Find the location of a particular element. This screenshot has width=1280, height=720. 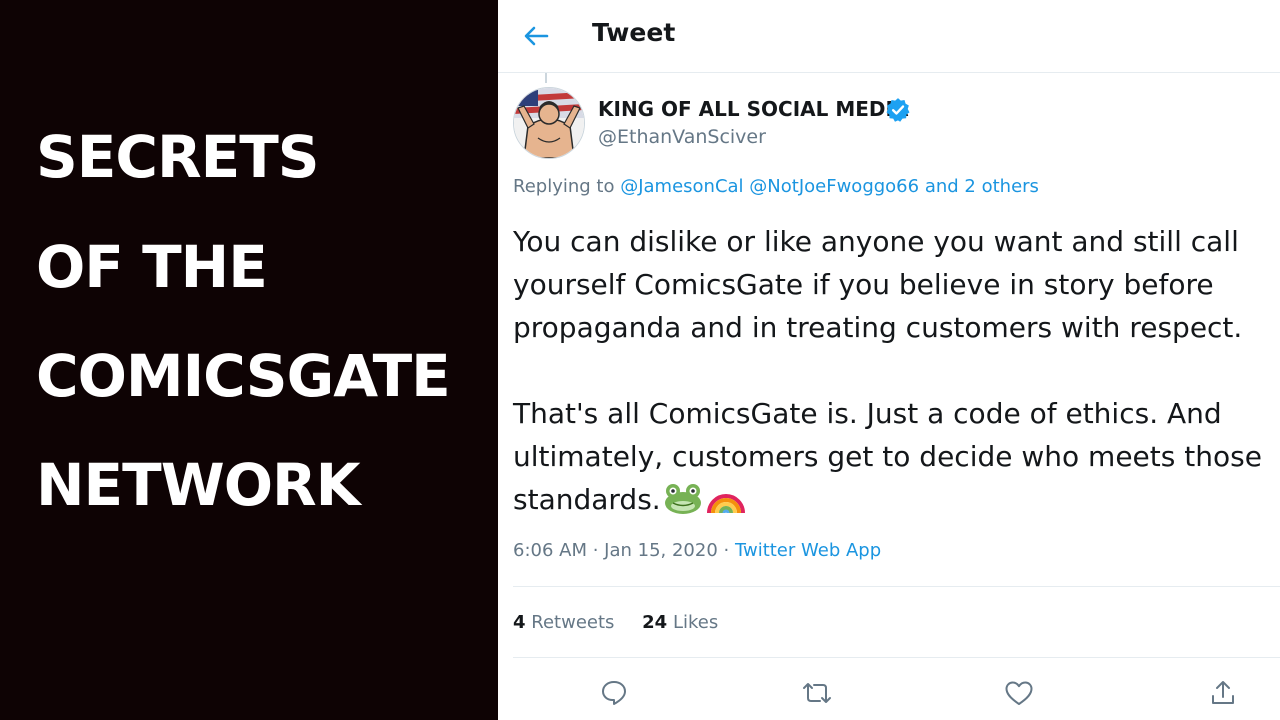

page-title: Tweet is located at coordinates (634, 32).